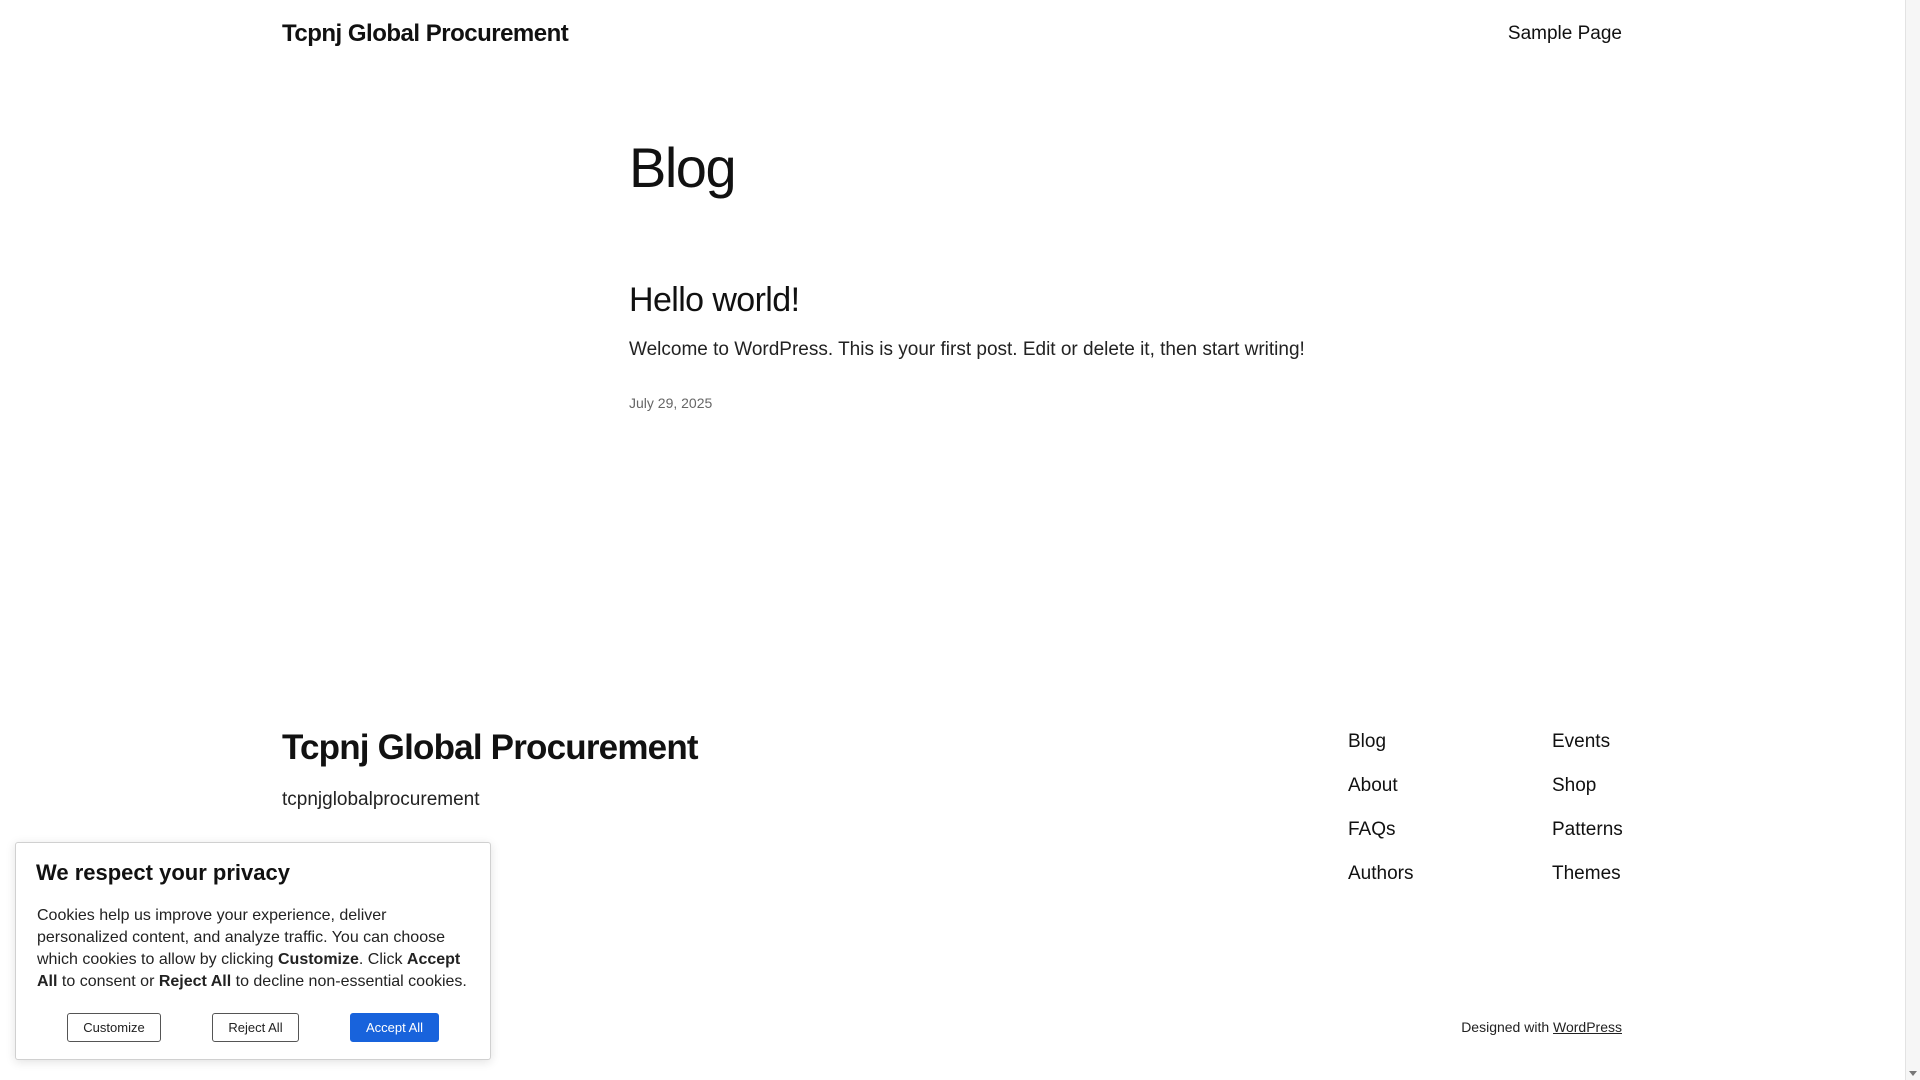  I want to click on footer-nav-column-2: Events Shop Patterns Themes, so click(1587, 808).